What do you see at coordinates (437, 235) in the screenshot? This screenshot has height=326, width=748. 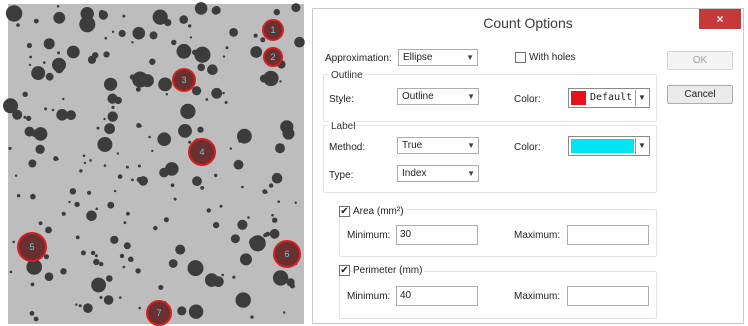 I see `area-minimum-input: 30` at bounding box center [437, 235].